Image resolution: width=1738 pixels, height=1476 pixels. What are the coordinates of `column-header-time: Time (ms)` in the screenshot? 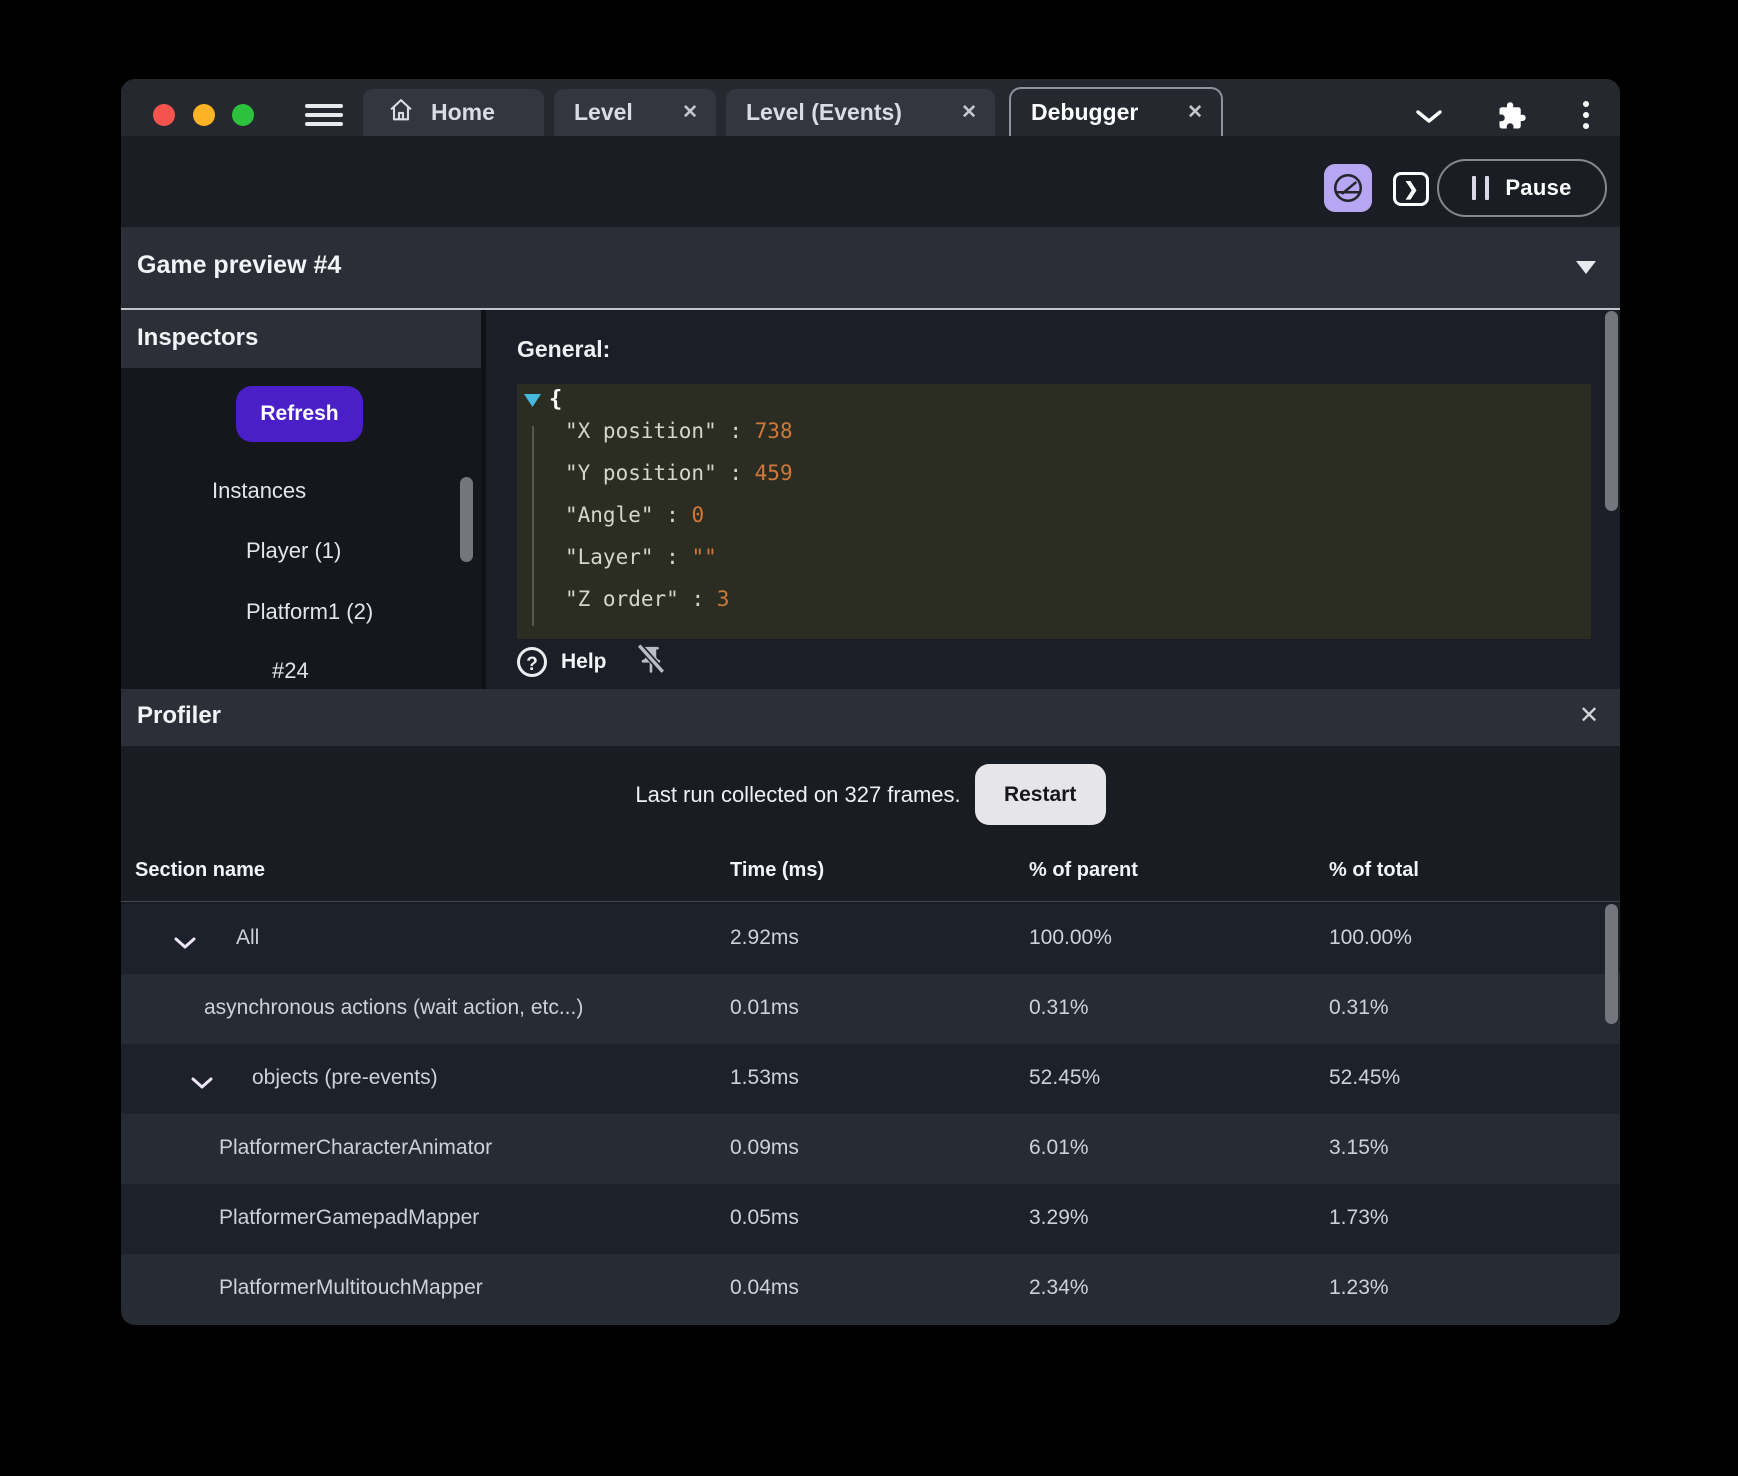 It's located at (777, 870).